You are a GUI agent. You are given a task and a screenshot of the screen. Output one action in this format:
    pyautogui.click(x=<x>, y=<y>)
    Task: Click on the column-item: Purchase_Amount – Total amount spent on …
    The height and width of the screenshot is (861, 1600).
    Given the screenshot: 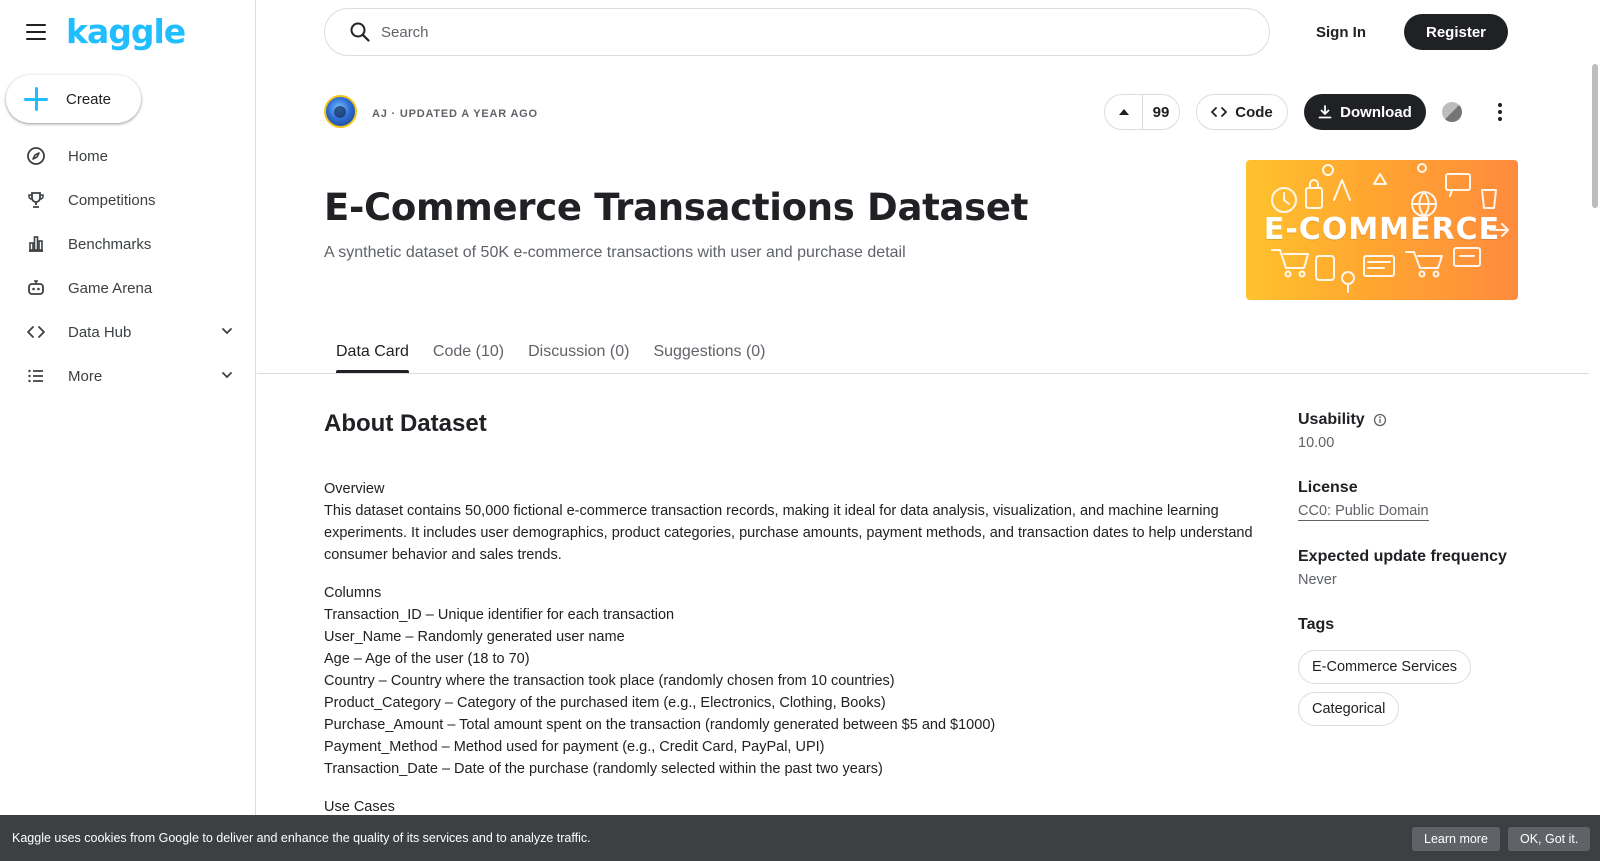 What is the action you would take?
    pyautogui.click(x=660, y=725)
    